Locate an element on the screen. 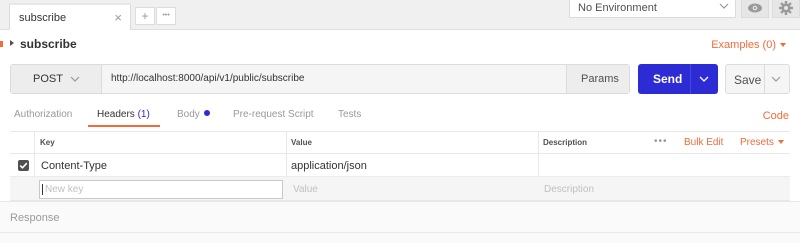 This screenshot has height=243, width=800. headers-count: (1) is located at coordinates (143, 114).